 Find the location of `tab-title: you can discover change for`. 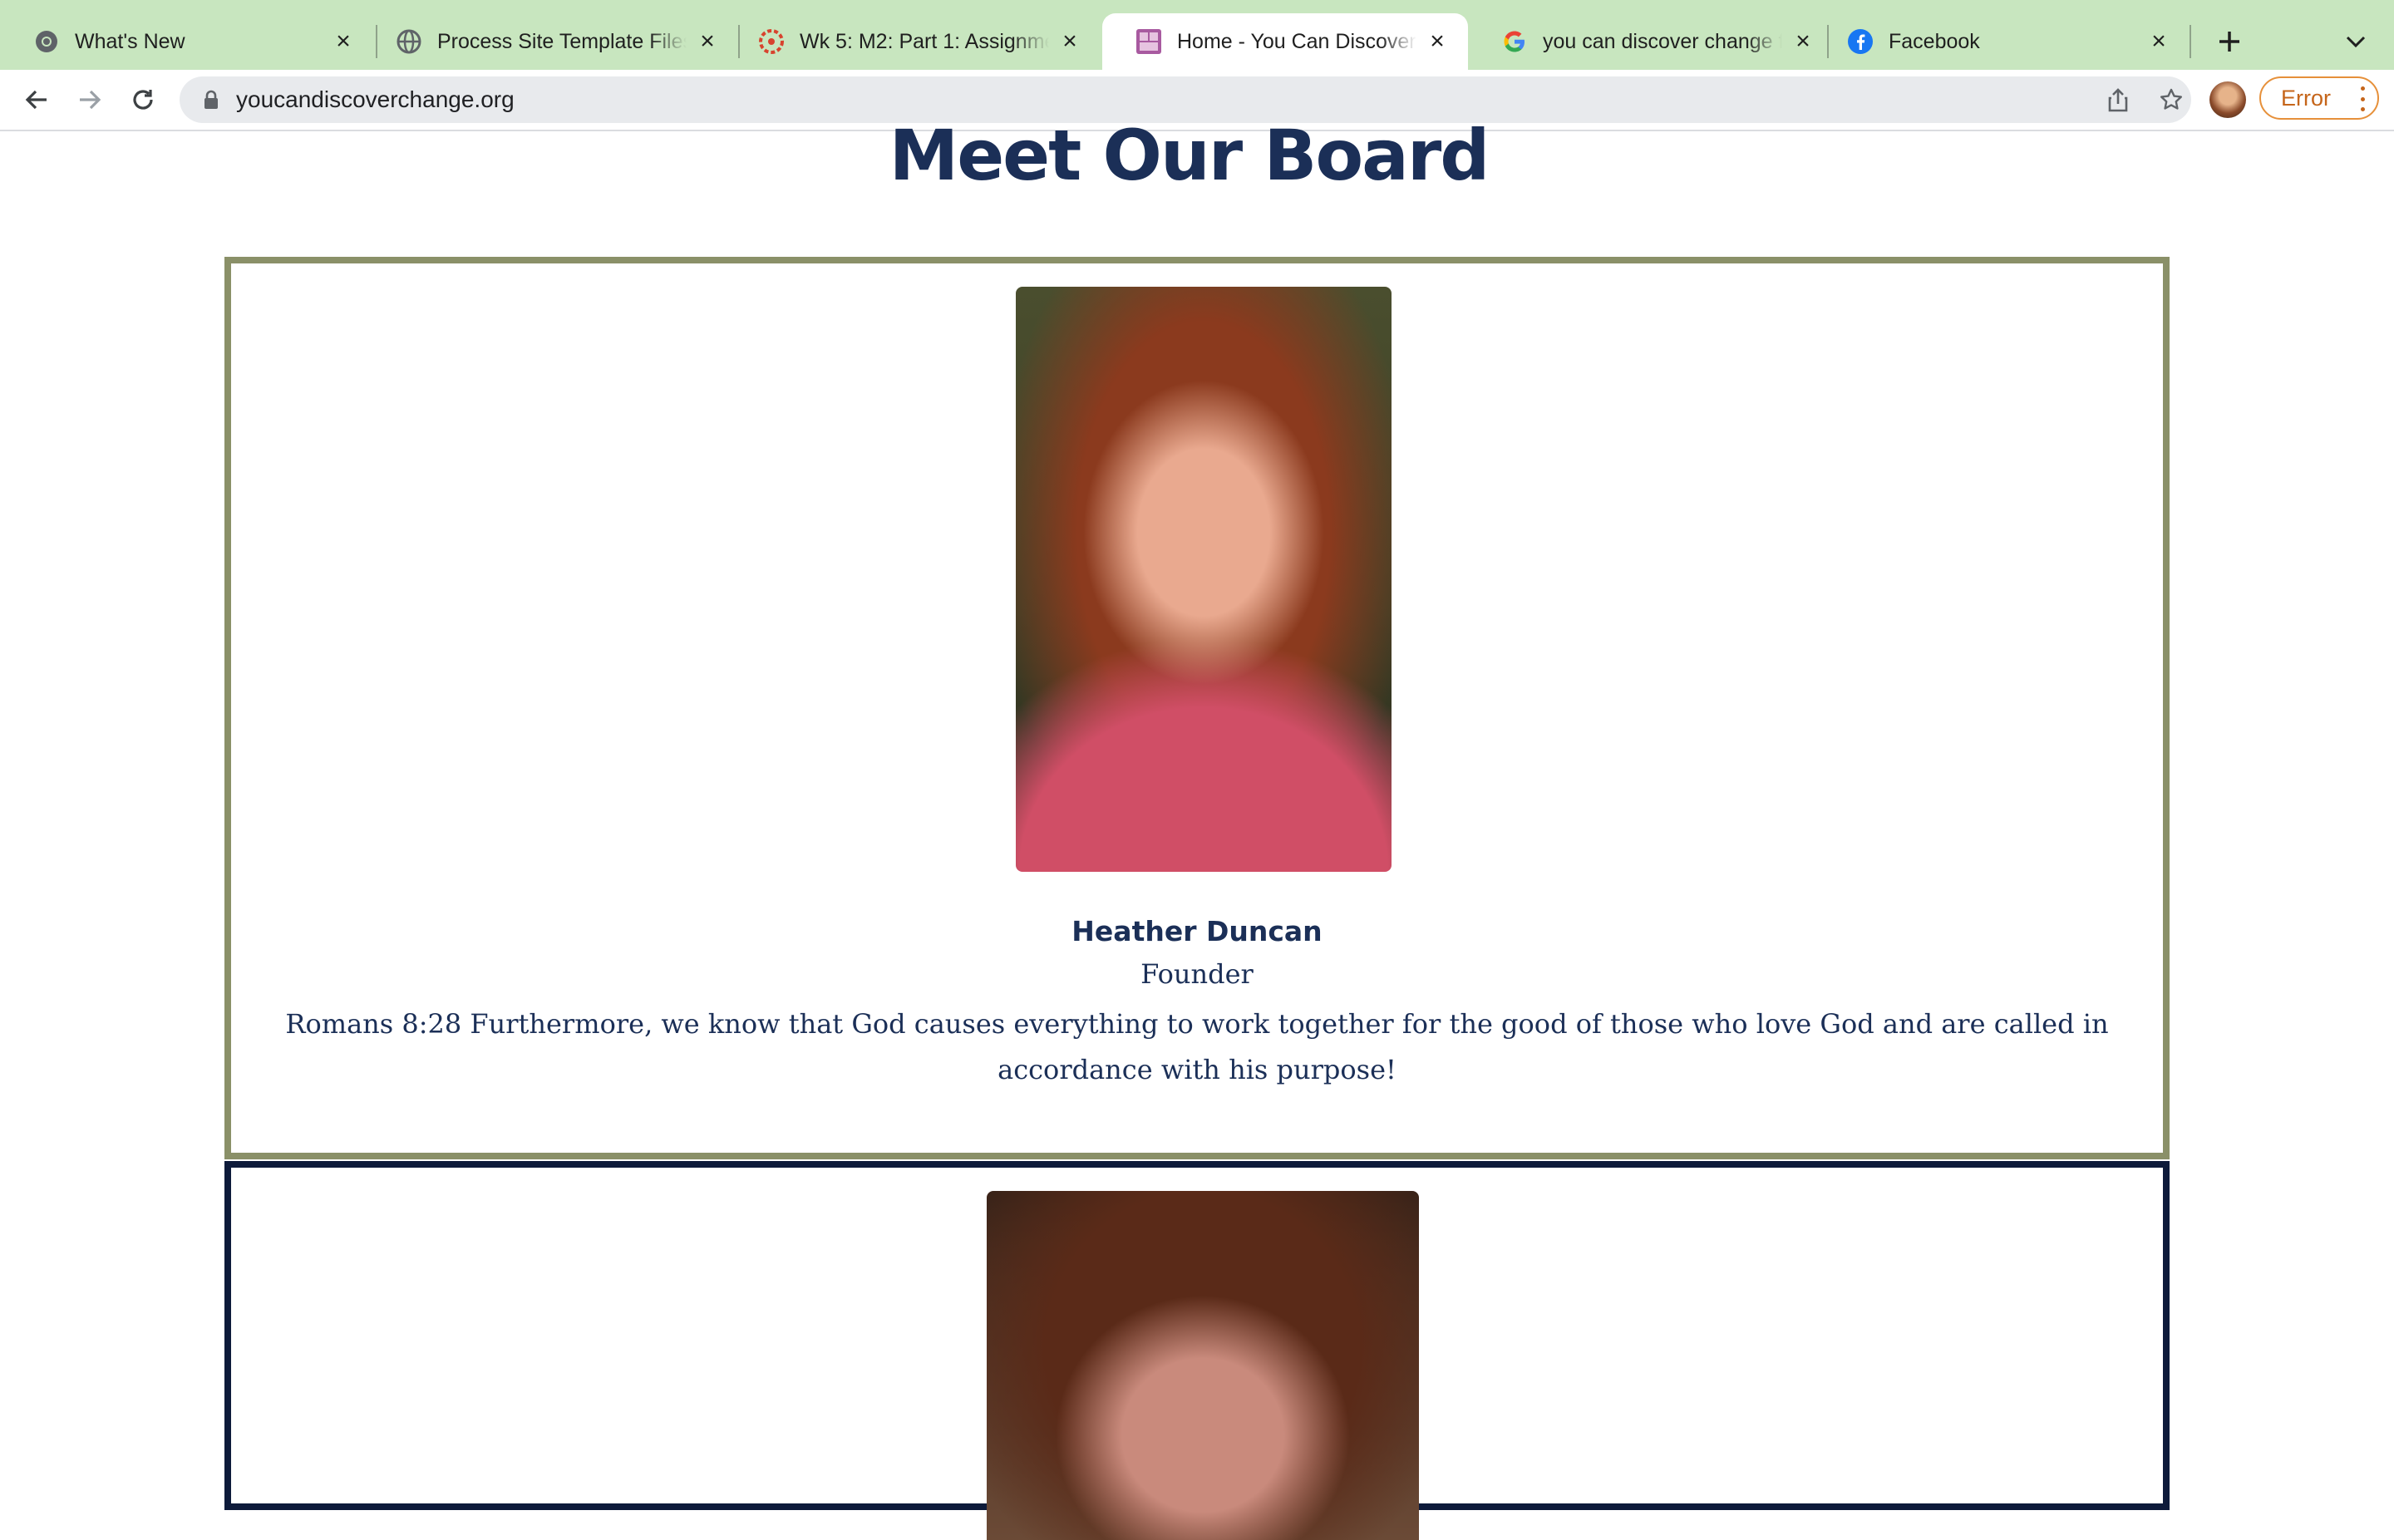

tab-title: you can discover change for is located at coordinates (1662, 41).